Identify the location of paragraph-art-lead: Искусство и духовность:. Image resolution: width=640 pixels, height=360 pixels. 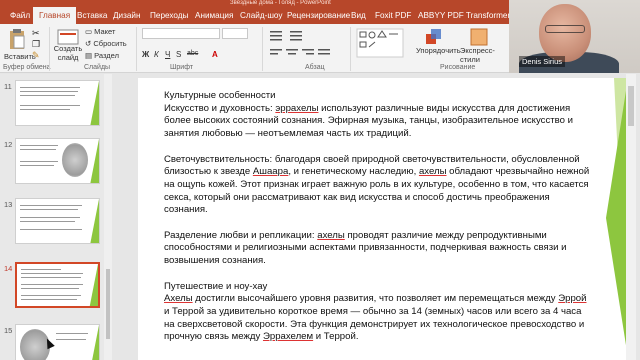
(220, 108).